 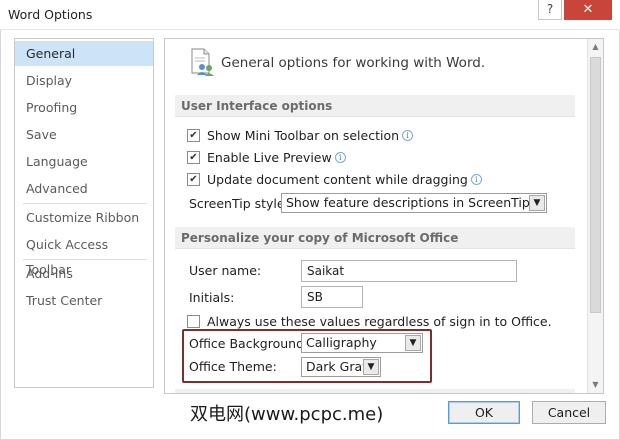 I want to click on user-name-input: Saikat, so click(x=409, y=271).